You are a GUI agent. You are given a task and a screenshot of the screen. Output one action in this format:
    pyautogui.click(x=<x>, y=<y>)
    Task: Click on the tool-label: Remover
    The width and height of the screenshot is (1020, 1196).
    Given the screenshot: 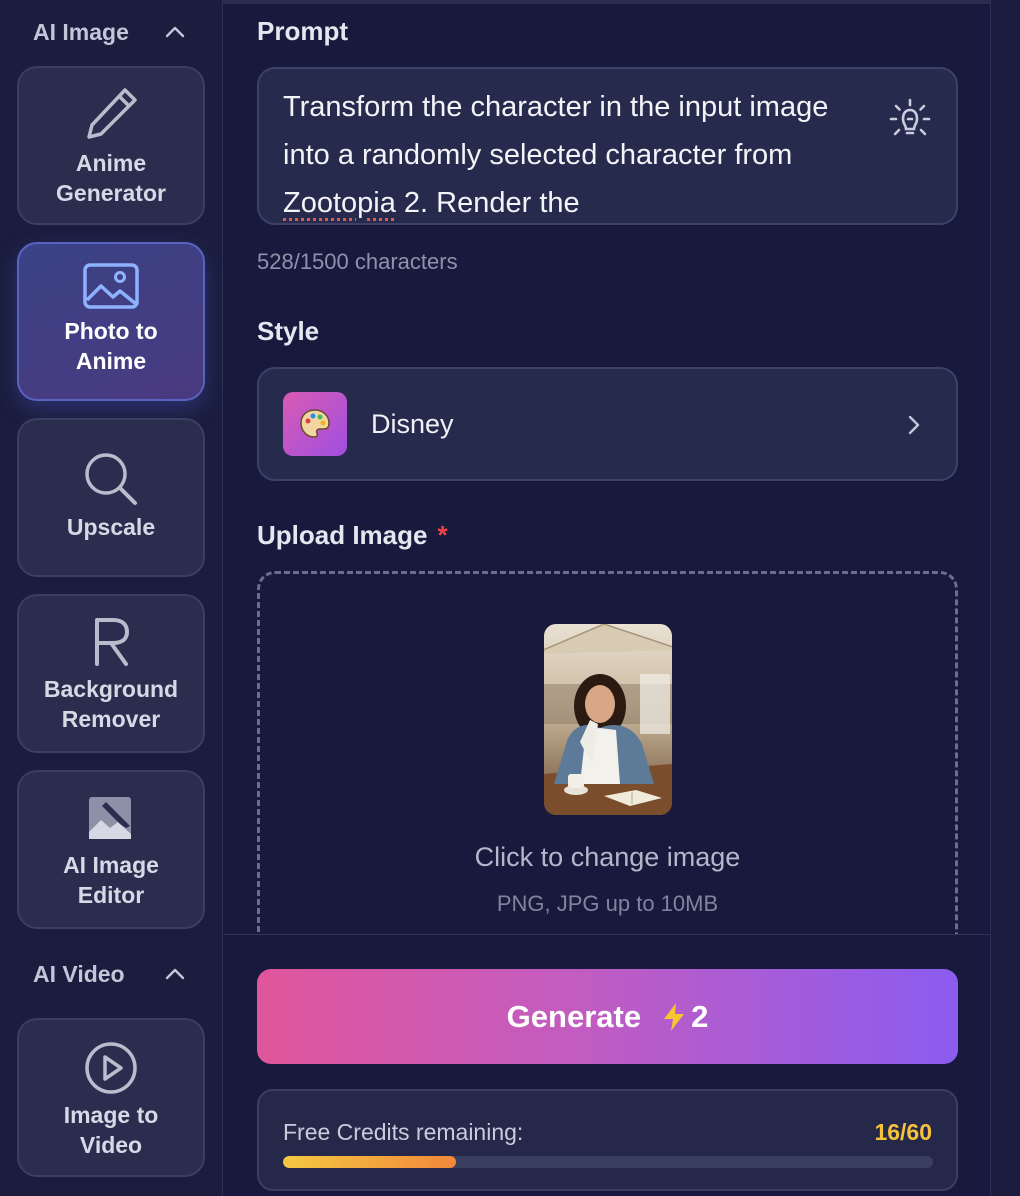 What is the action you would take?
    pyautogui.click(x=111, y=719)
    